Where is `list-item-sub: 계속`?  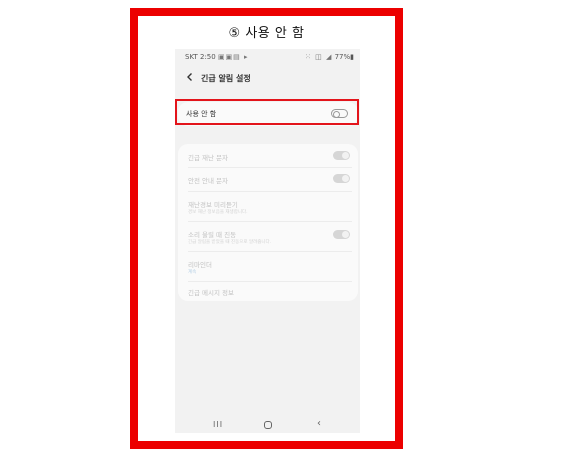
list-item-sub: 계속 is located at coordinates (192, 272).